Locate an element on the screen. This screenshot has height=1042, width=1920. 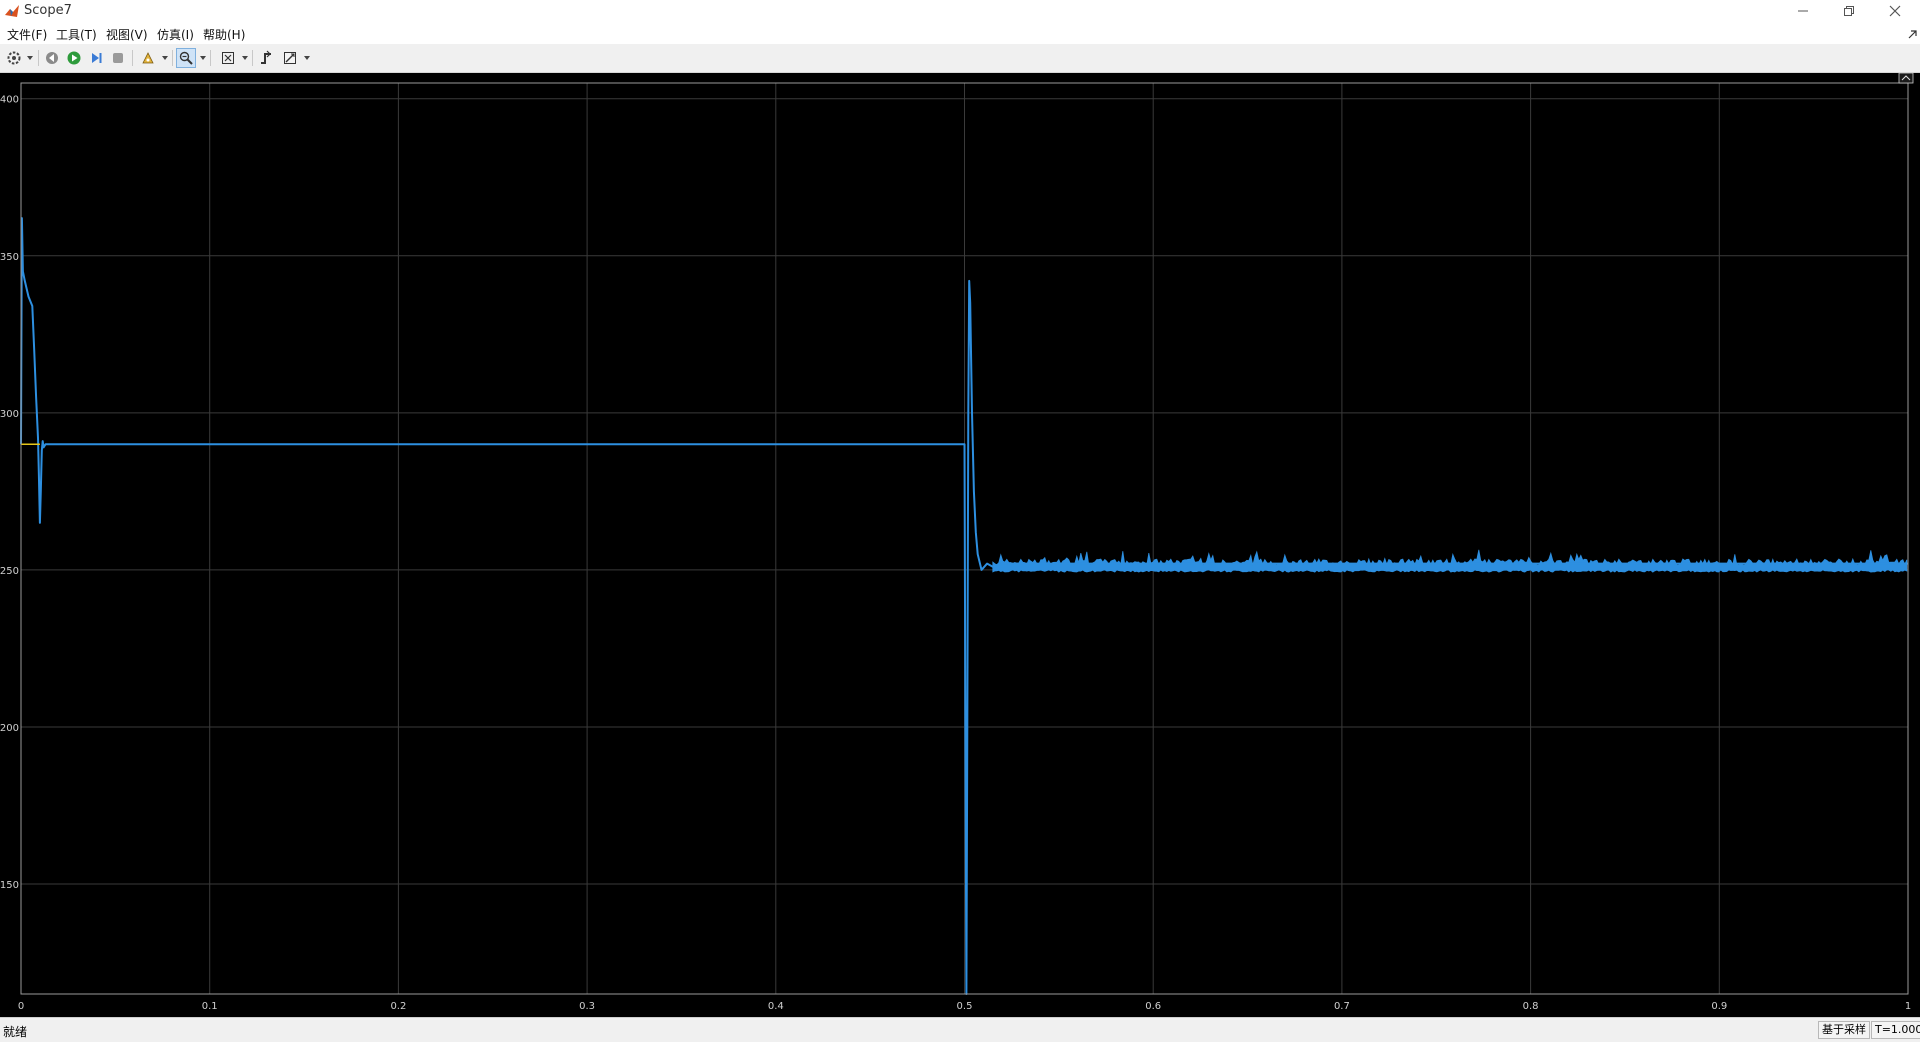
run-icon is located at coordinates (74, 58).